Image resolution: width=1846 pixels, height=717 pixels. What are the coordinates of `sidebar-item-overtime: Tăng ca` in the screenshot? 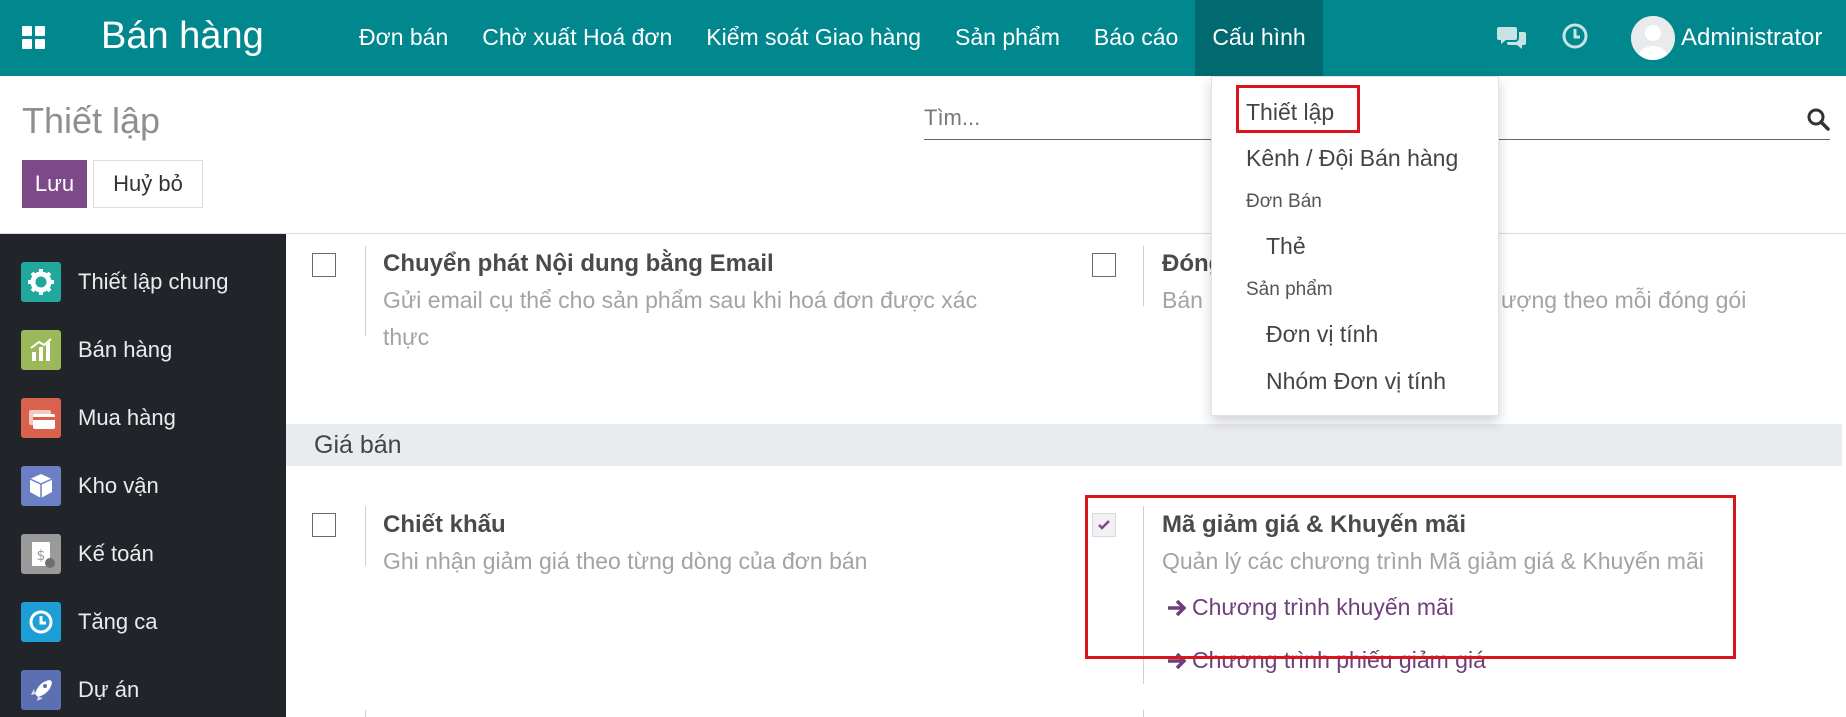 It's located at (143, 622).